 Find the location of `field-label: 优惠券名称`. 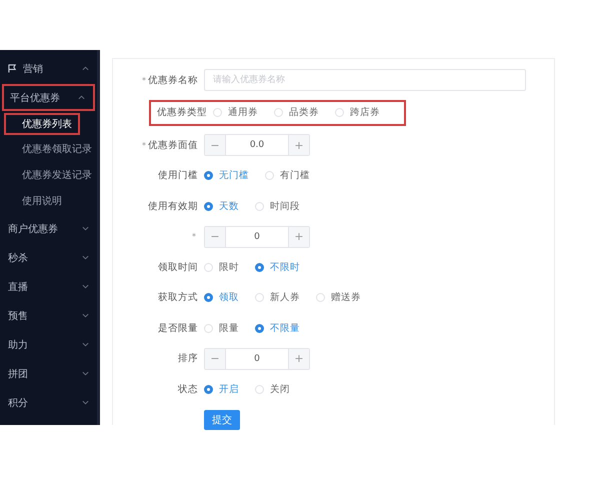

field-label: 优惠券名称 is located at coordinates (173, 80).